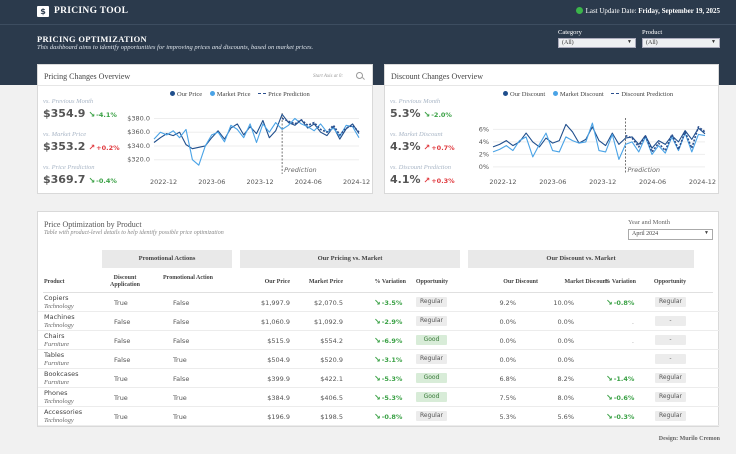  Describe the element at coordinates (180, 360) in the screenshot. I see `promotional-action: True` at that location.